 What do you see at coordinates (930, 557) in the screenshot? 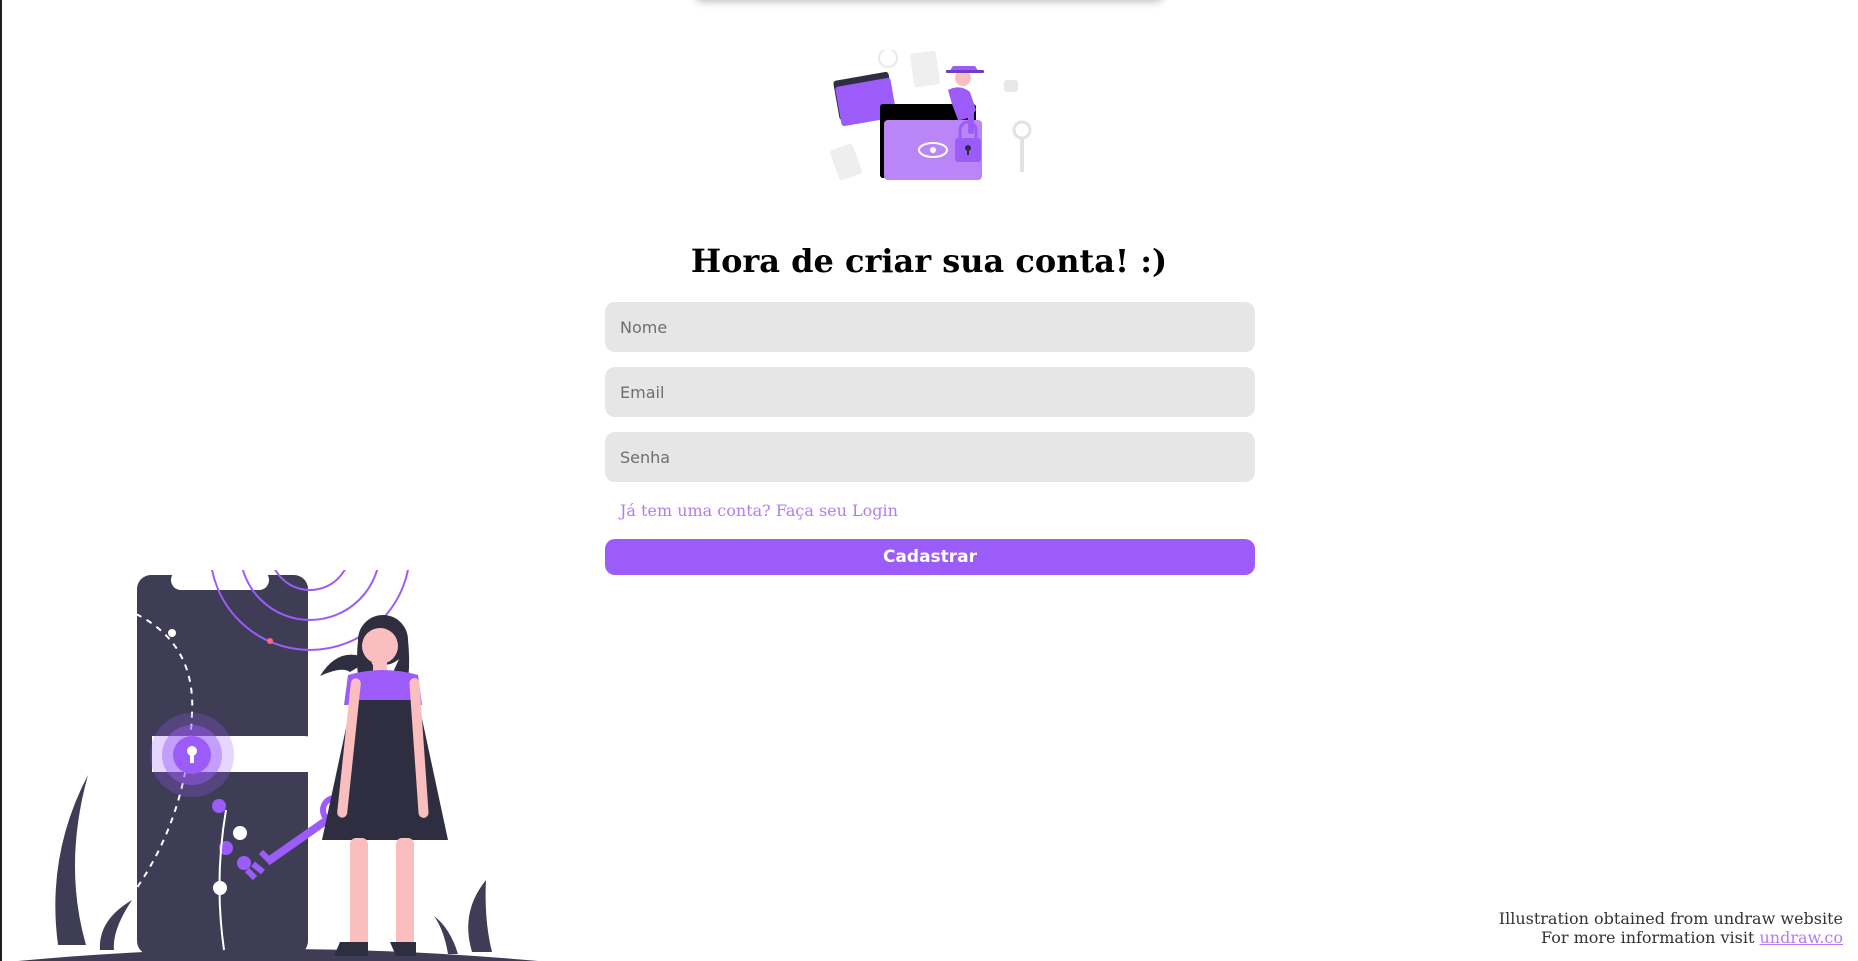
I see `register-button: Cadastrar` at bounding box center [930, 557].